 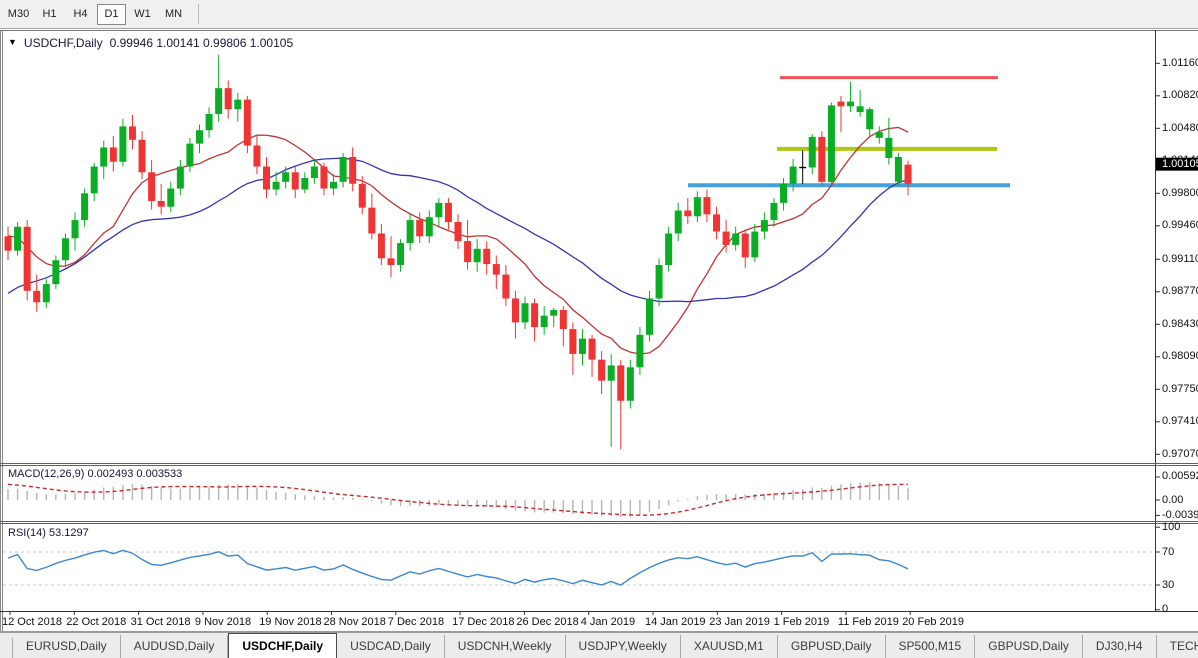 I want to click on chart-tab-sp500-m15: SP500,M15, so click(x=931, y=646).